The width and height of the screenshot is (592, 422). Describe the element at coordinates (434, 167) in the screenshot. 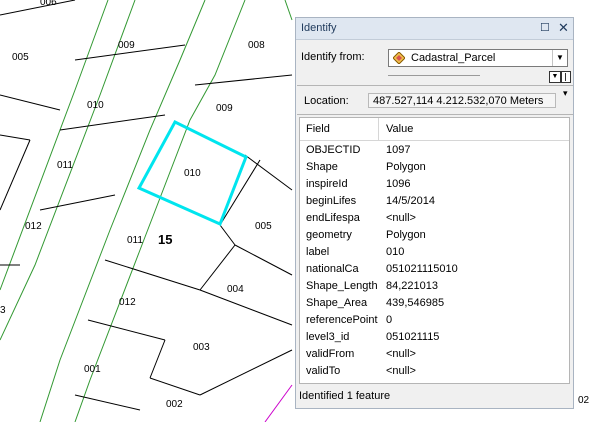

I see `table-row: Shape Polygon` at that location.